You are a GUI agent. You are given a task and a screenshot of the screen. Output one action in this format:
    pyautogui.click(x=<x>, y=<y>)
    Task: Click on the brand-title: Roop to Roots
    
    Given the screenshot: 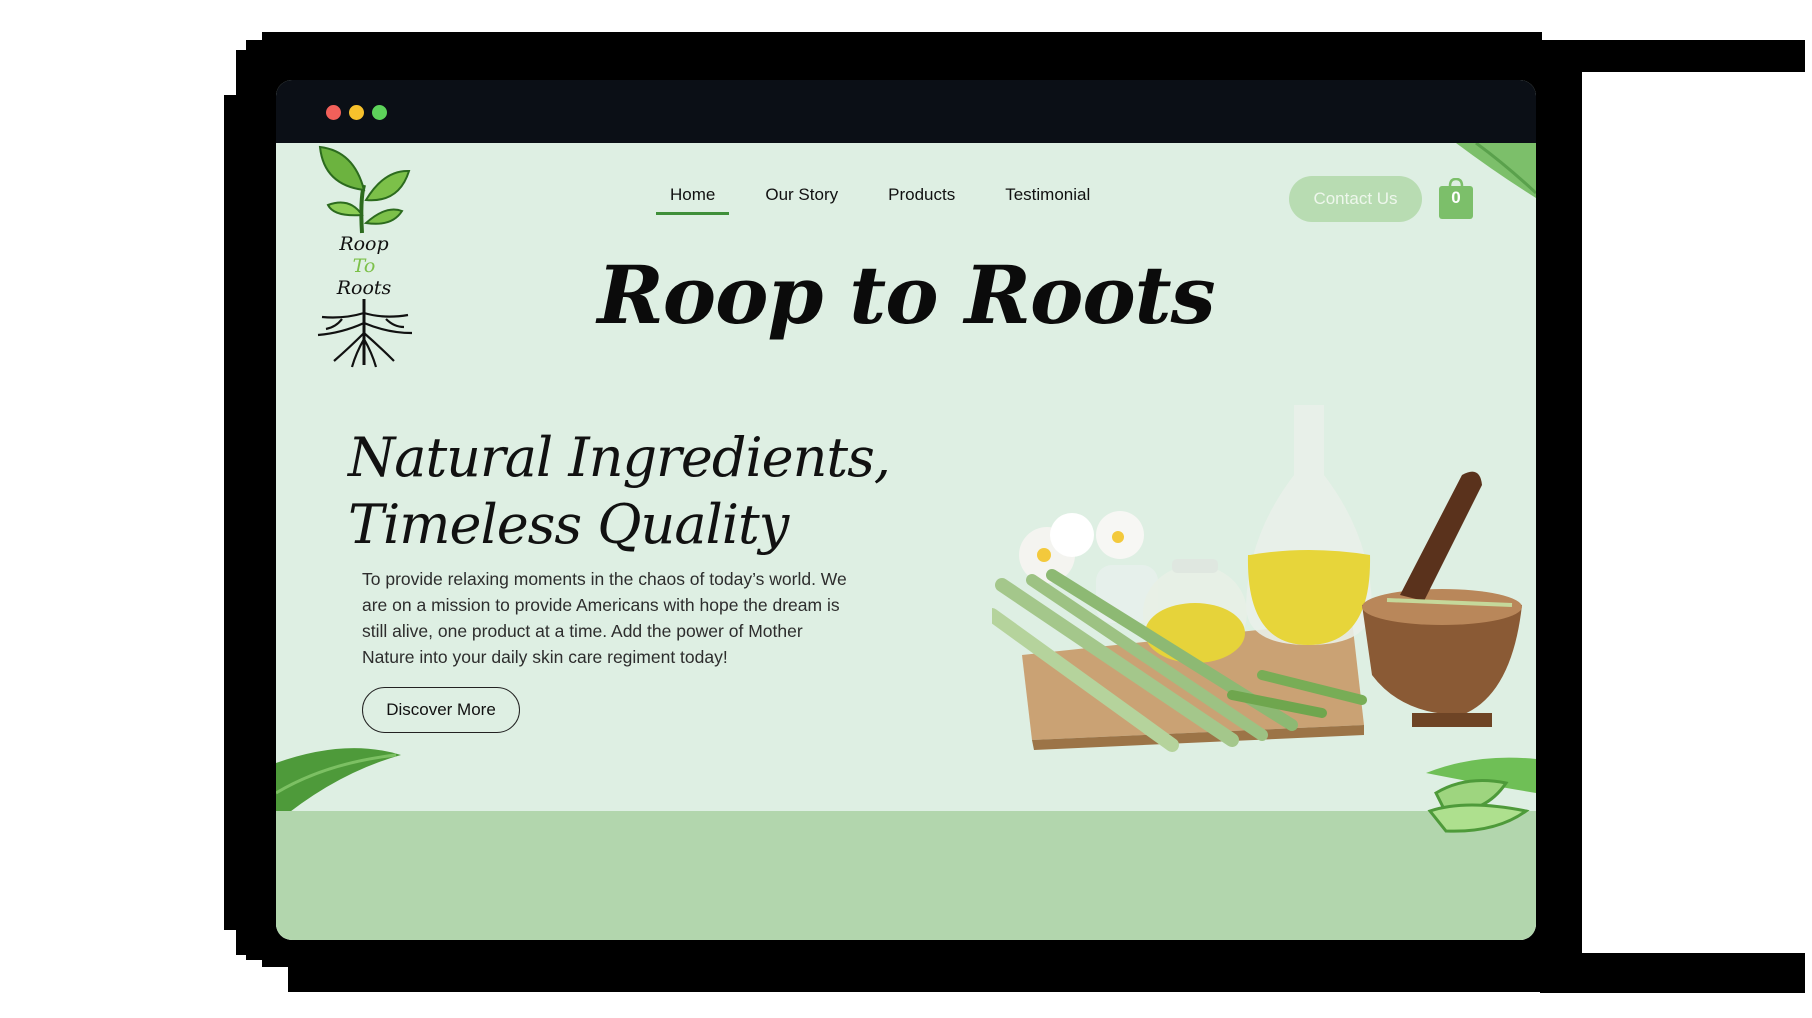 What is the action you would take?
    pyautogui.click(x=906, y=295)
    